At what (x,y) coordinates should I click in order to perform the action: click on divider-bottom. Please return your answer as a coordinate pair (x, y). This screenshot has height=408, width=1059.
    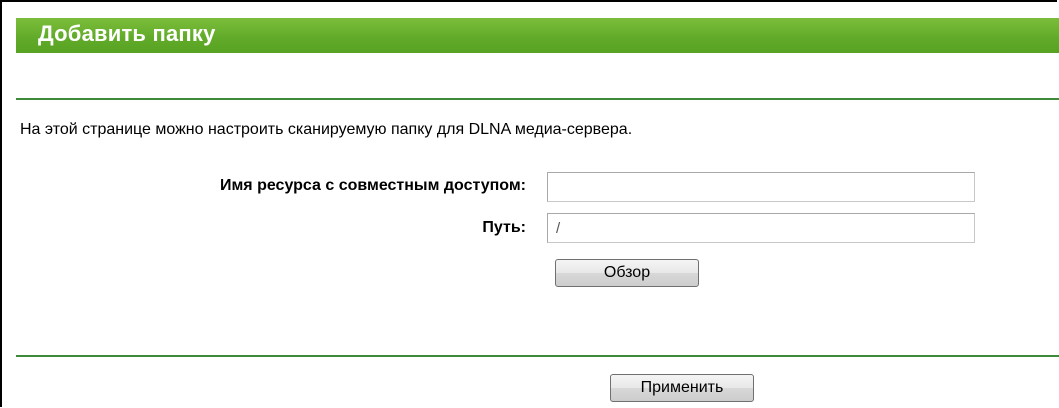
    Looking at the image, I should click on (537, 356).